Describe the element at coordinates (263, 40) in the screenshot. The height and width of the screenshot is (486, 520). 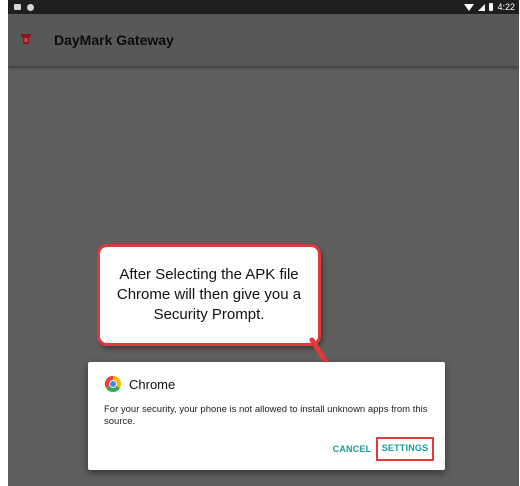
I see `app-bar: DayMark Gateway` at that location.